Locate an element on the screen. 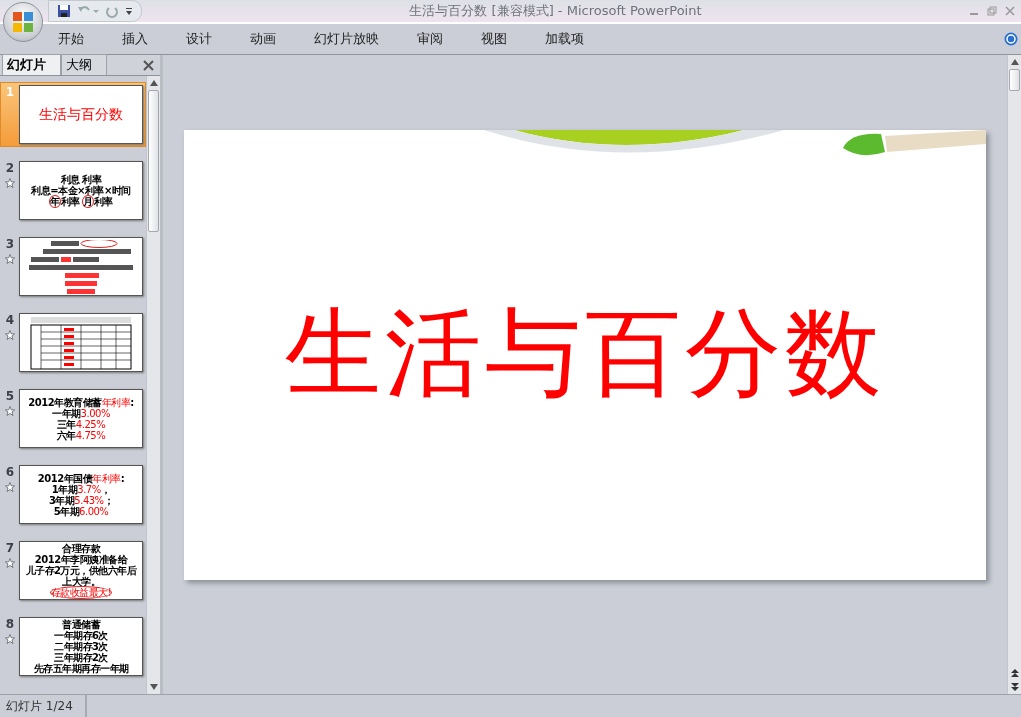 The image size is (1021, 717). slide-list-item: 8 普通储蓄 一年期存6次 二年期存3次 三年期存2次 先存五年期再存一年期 is located at coordinates (73, 646).